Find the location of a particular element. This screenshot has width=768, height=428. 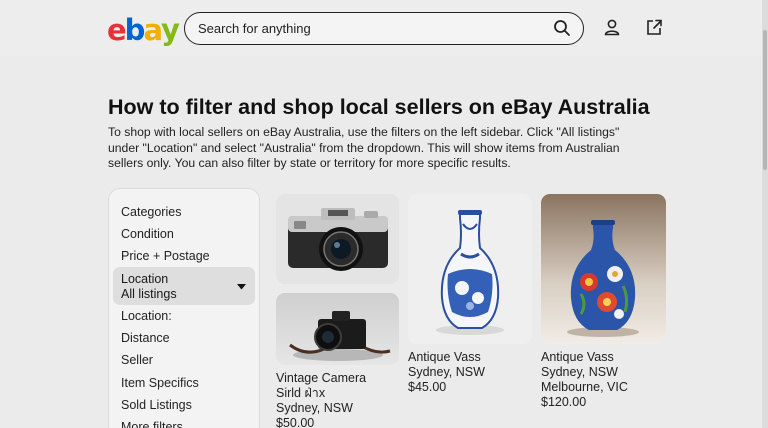

location-dropdown-label: Location is located at coordinates (145, 279).